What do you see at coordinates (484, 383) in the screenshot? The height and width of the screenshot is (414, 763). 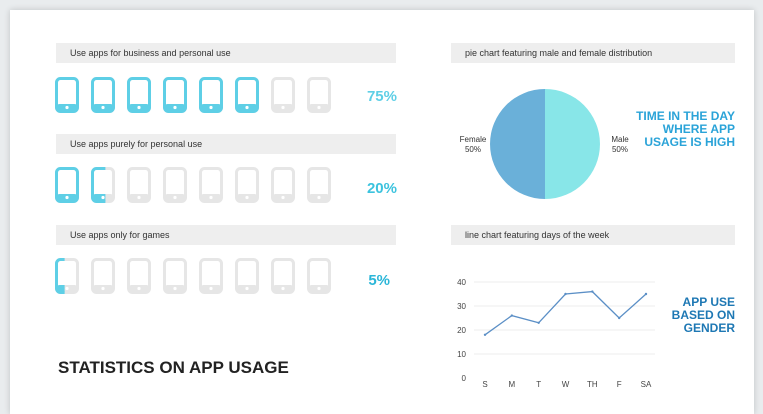 I see `x-tick-label: S` at bounding box center [484, 383].